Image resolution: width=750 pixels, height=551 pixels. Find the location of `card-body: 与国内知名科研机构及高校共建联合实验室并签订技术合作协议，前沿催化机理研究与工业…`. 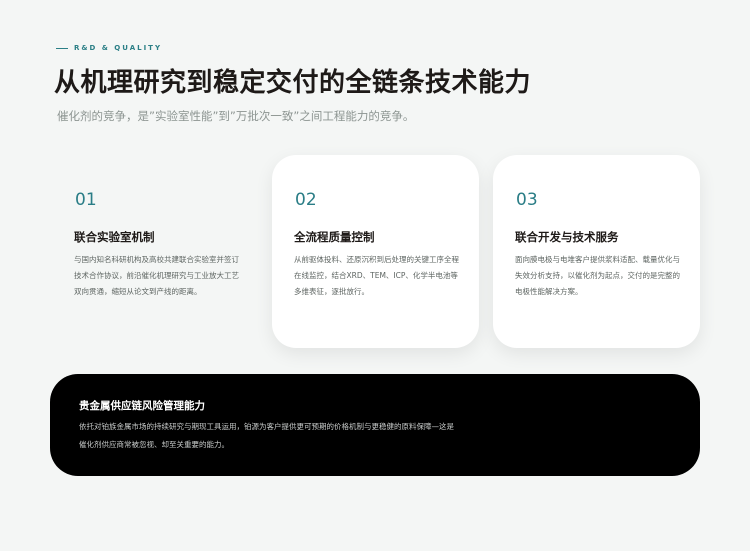

card-body: 与国内知名科研机构及高校共建联合实验室并签订技术合作协议，前沿催化机理研究与工业… is located at coordinates (156, 275).